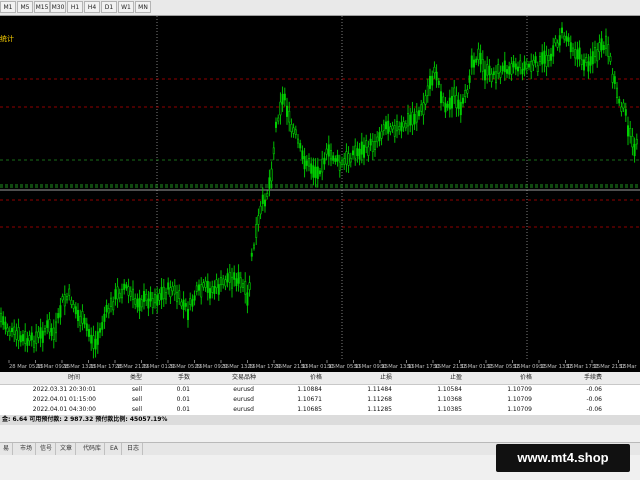 This screenshot has height=480, width=640. Describe the element at coordinates (628, 367) in the screenshot. I see `time-label: 31 Mar` at that location.